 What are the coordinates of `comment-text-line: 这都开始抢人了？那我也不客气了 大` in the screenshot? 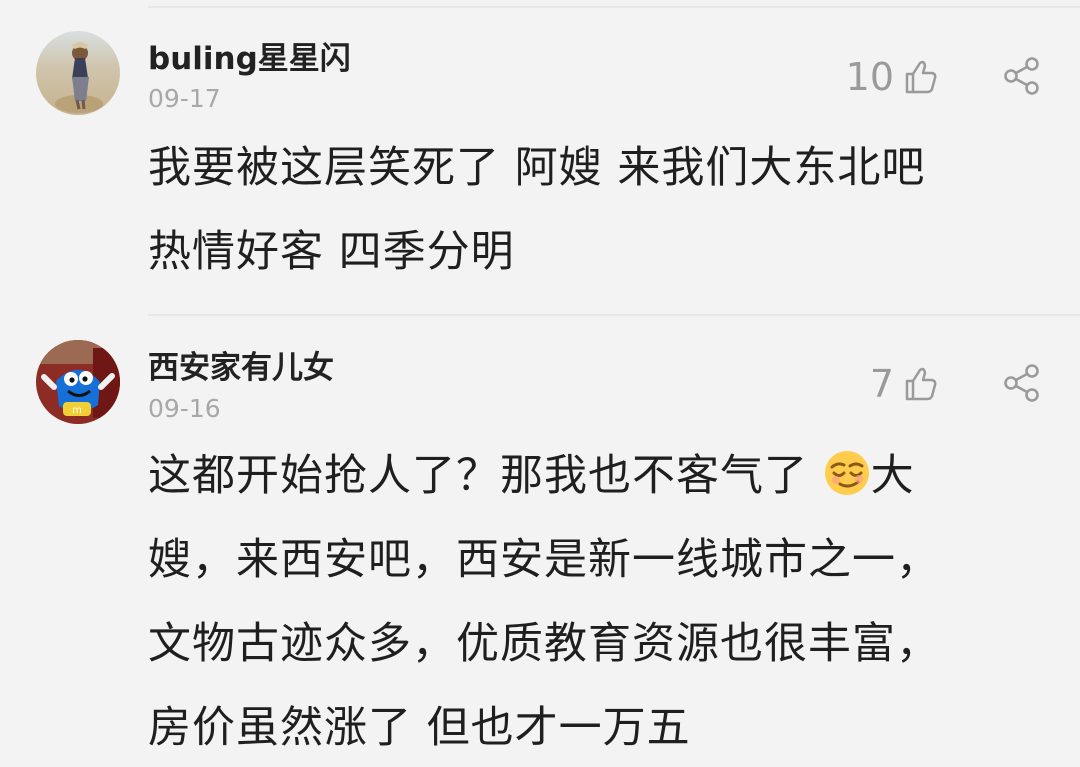 It's located at (579, 476).